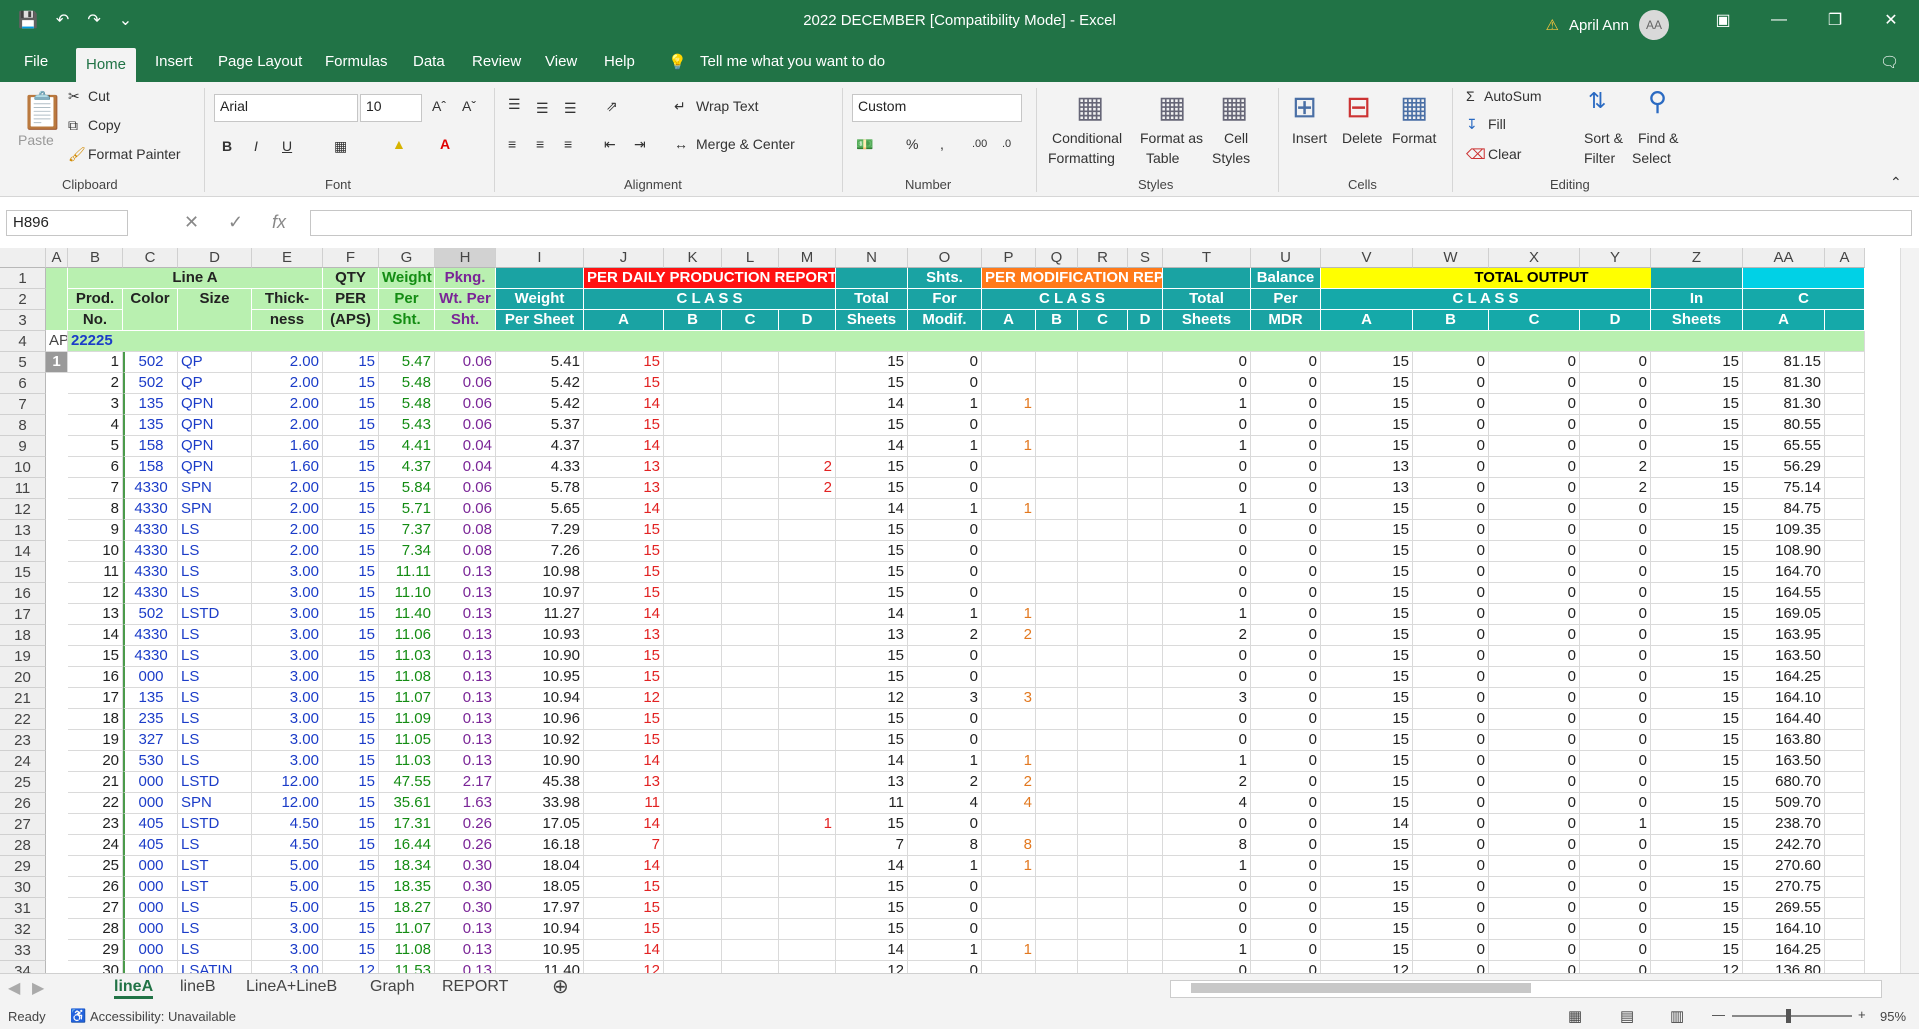 Image resolution: width=1919 pixels, height=1029 pixels. What do you see at coordinates (1103, 258) in the screenshot?
I see `column-header: R` at bounding box center [1103, 258].